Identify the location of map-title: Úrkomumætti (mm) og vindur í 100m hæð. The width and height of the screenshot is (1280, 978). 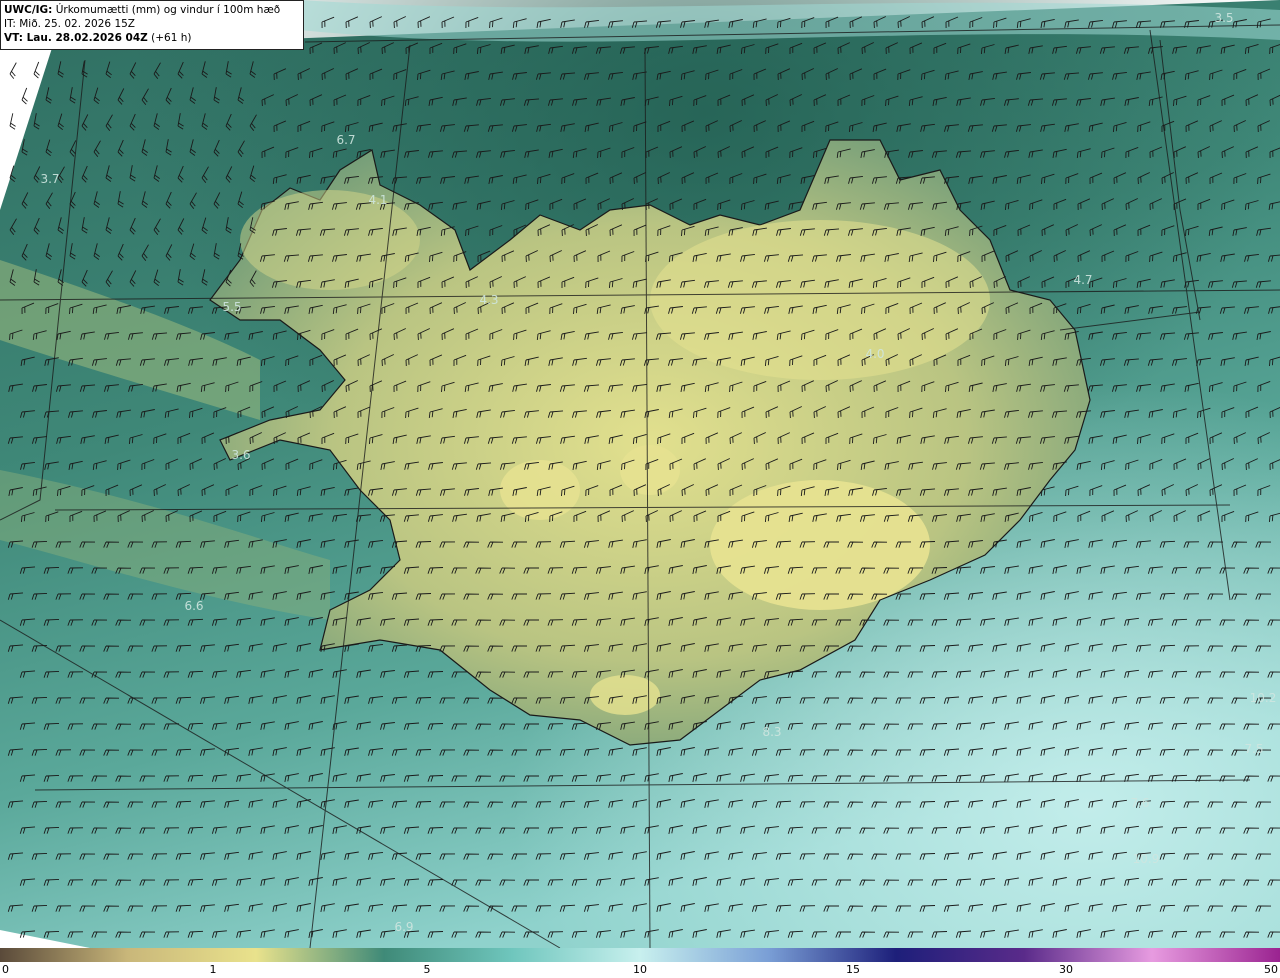
(166, 10).